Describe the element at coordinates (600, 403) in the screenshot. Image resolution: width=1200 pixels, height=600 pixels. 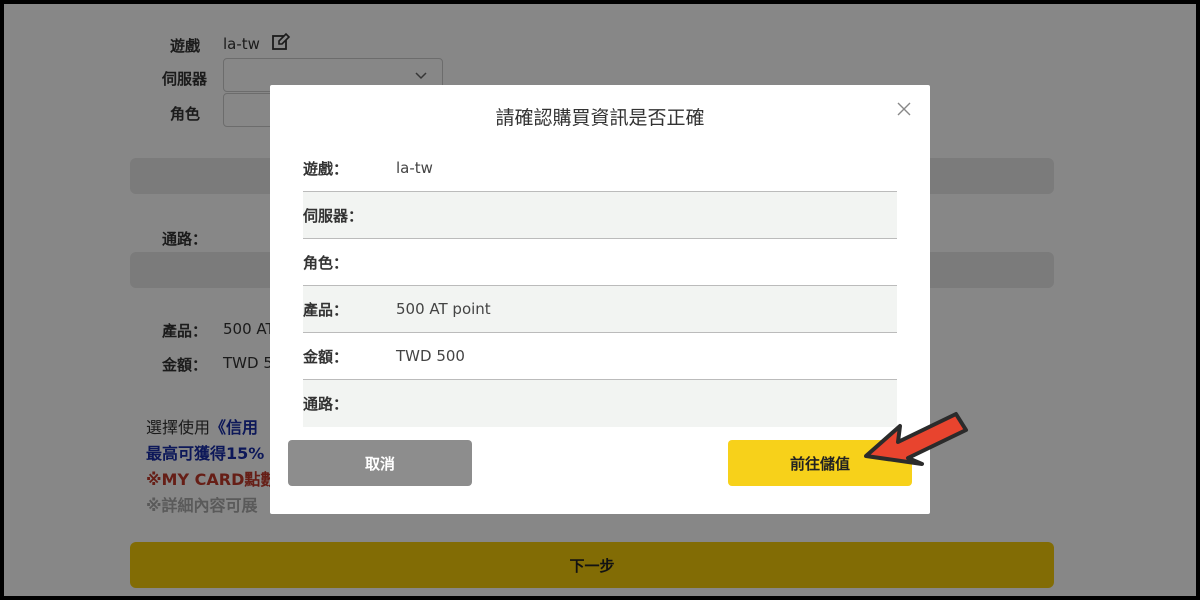
I see `info-row: 通路：` at that location.